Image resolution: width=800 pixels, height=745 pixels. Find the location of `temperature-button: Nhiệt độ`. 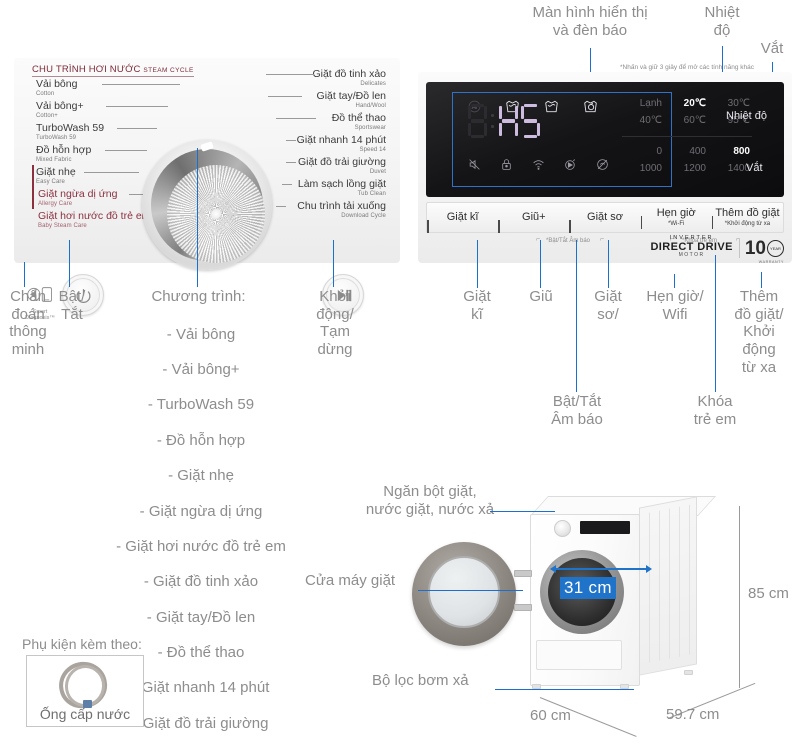

temperature-button: Nhiệt độ is located at coordinates (746, 116).